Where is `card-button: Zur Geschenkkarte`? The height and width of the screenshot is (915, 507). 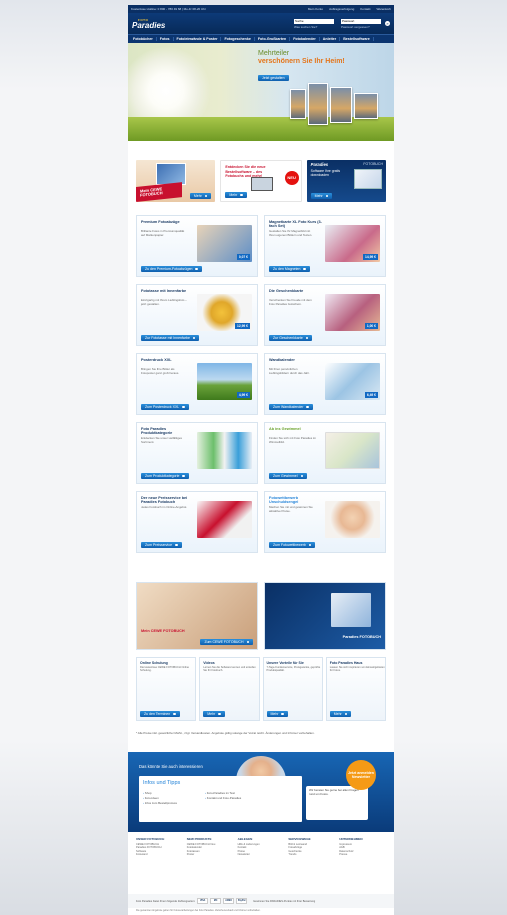 card-button: Zur Geschenkkarte is located at coordinates (291, 338).